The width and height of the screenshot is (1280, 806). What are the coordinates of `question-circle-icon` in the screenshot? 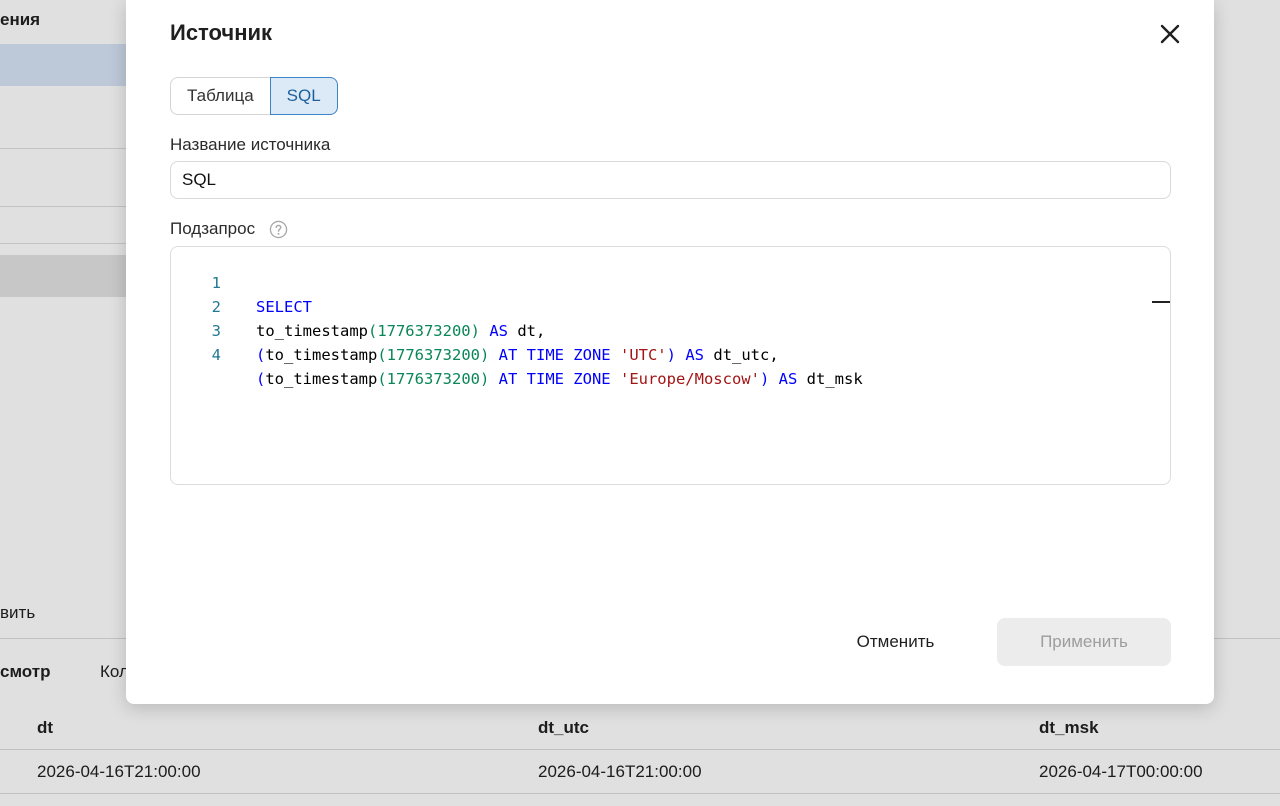 It's located at (278, 229).